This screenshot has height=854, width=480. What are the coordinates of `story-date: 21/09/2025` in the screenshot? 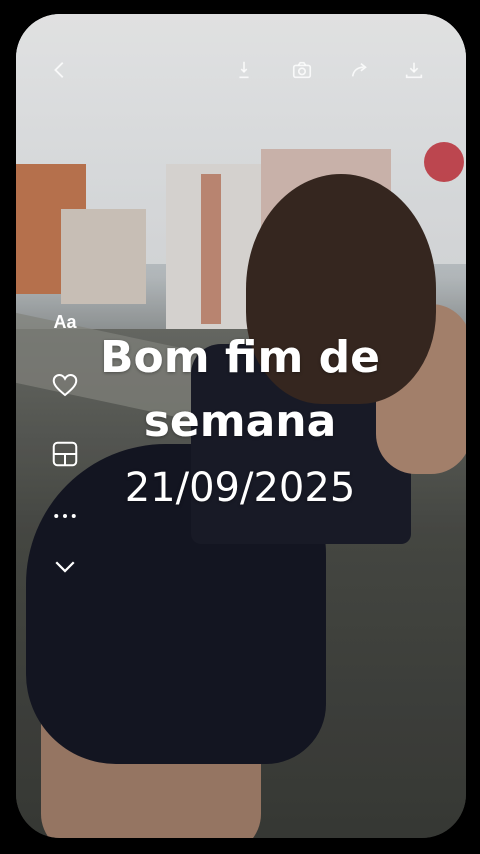 It's located at (240, 488).